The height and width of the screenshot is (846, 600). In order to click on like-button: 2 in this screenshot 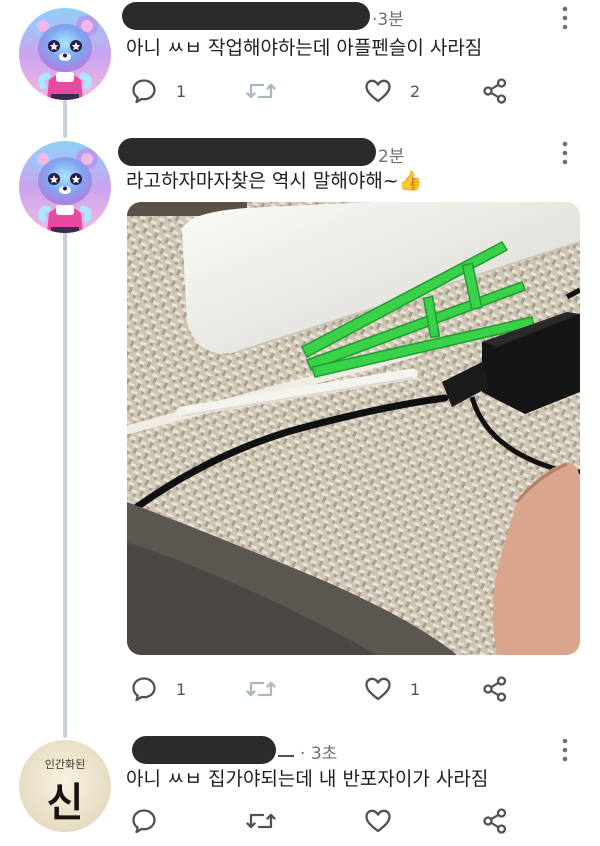, I will do `click(392, 91)`.